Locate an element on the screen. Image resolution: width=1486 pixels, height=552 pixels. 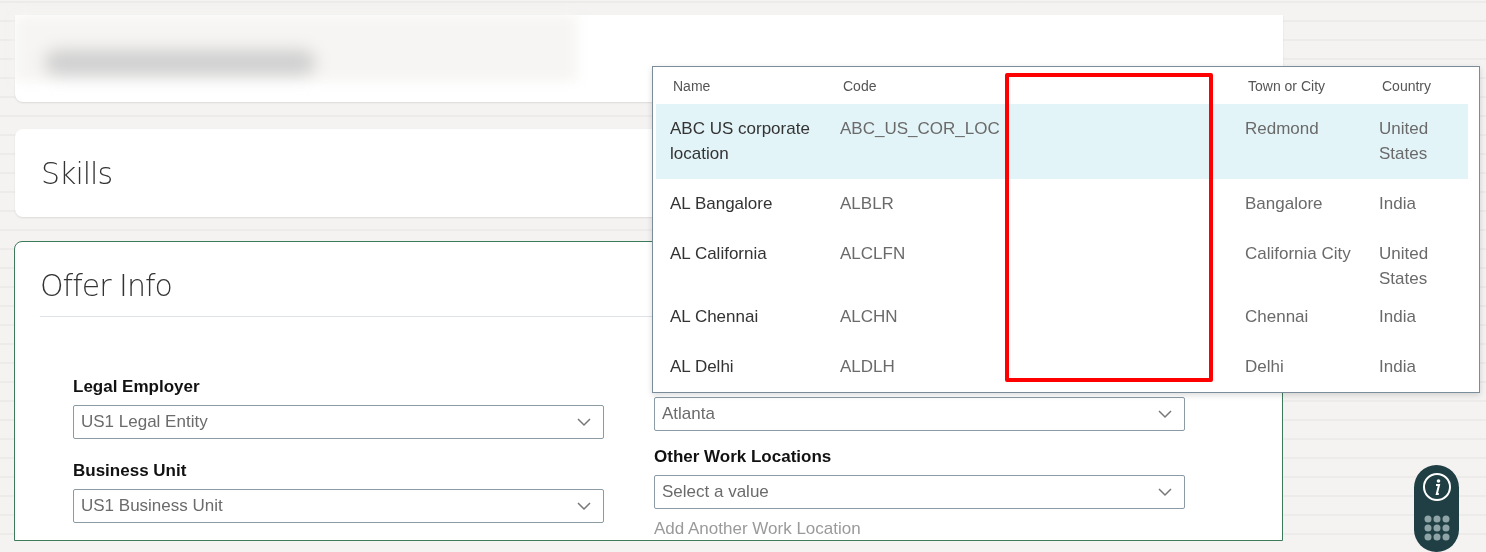
list-row: AL California ALCLFN California City United States is located at coordinates (1062, 260).